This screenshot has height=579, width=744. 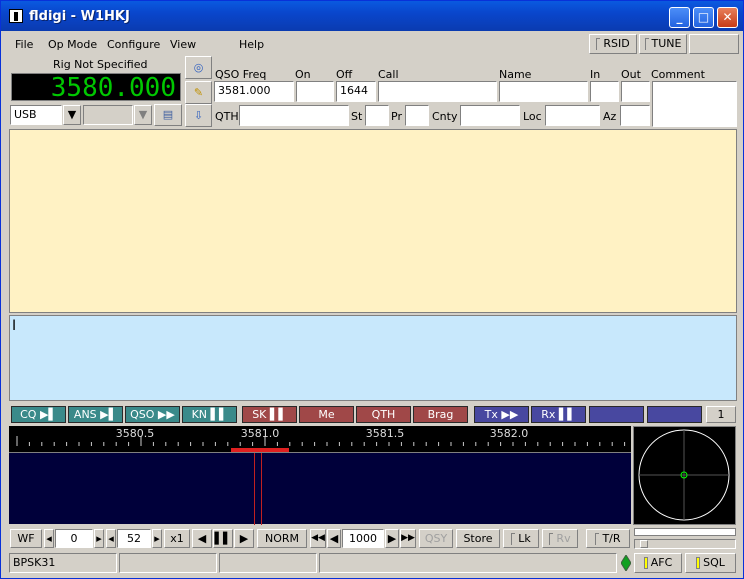 I want to click on tune-indicator, so click(x=646, y=44).